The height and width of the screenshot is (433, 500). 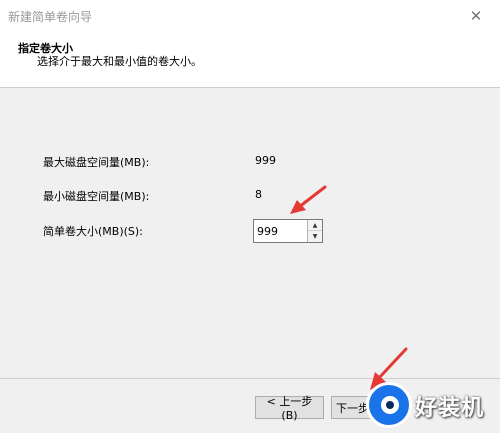 I want to click on min-size-value: 8, so click(x=258, y=194).